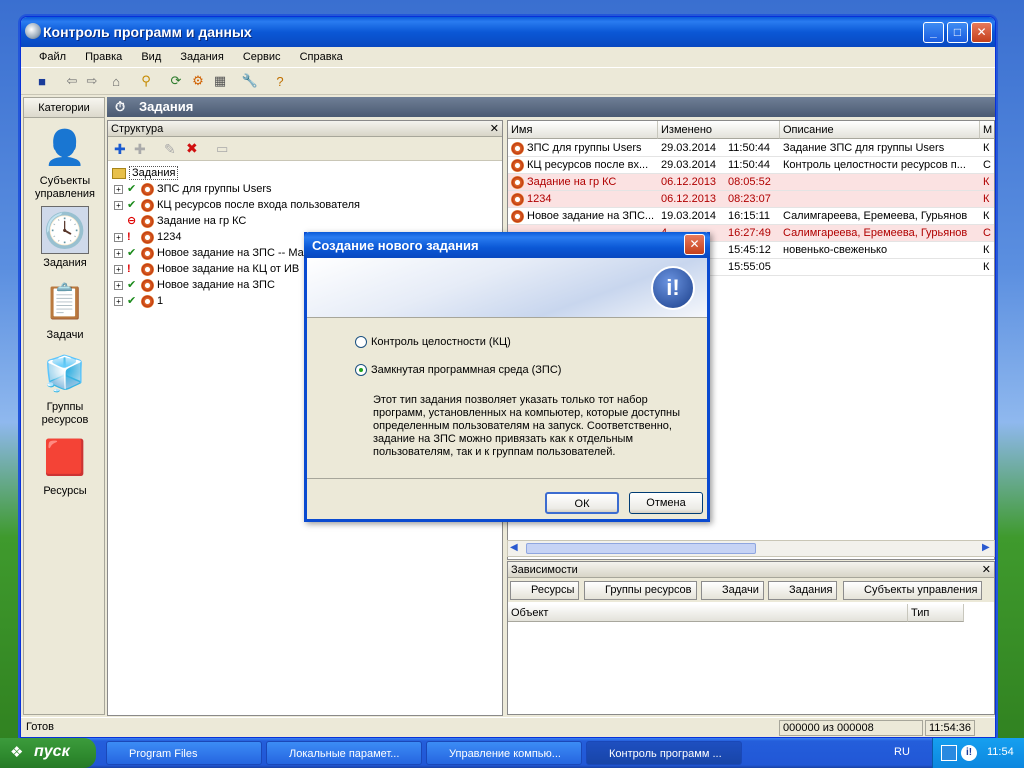 The width and height of the screenshot is (1024, 768). What do you see at coordinates (222, 149) in the screenshot?
I see `folder-icon: ▭` at bounding box center [222, 149].